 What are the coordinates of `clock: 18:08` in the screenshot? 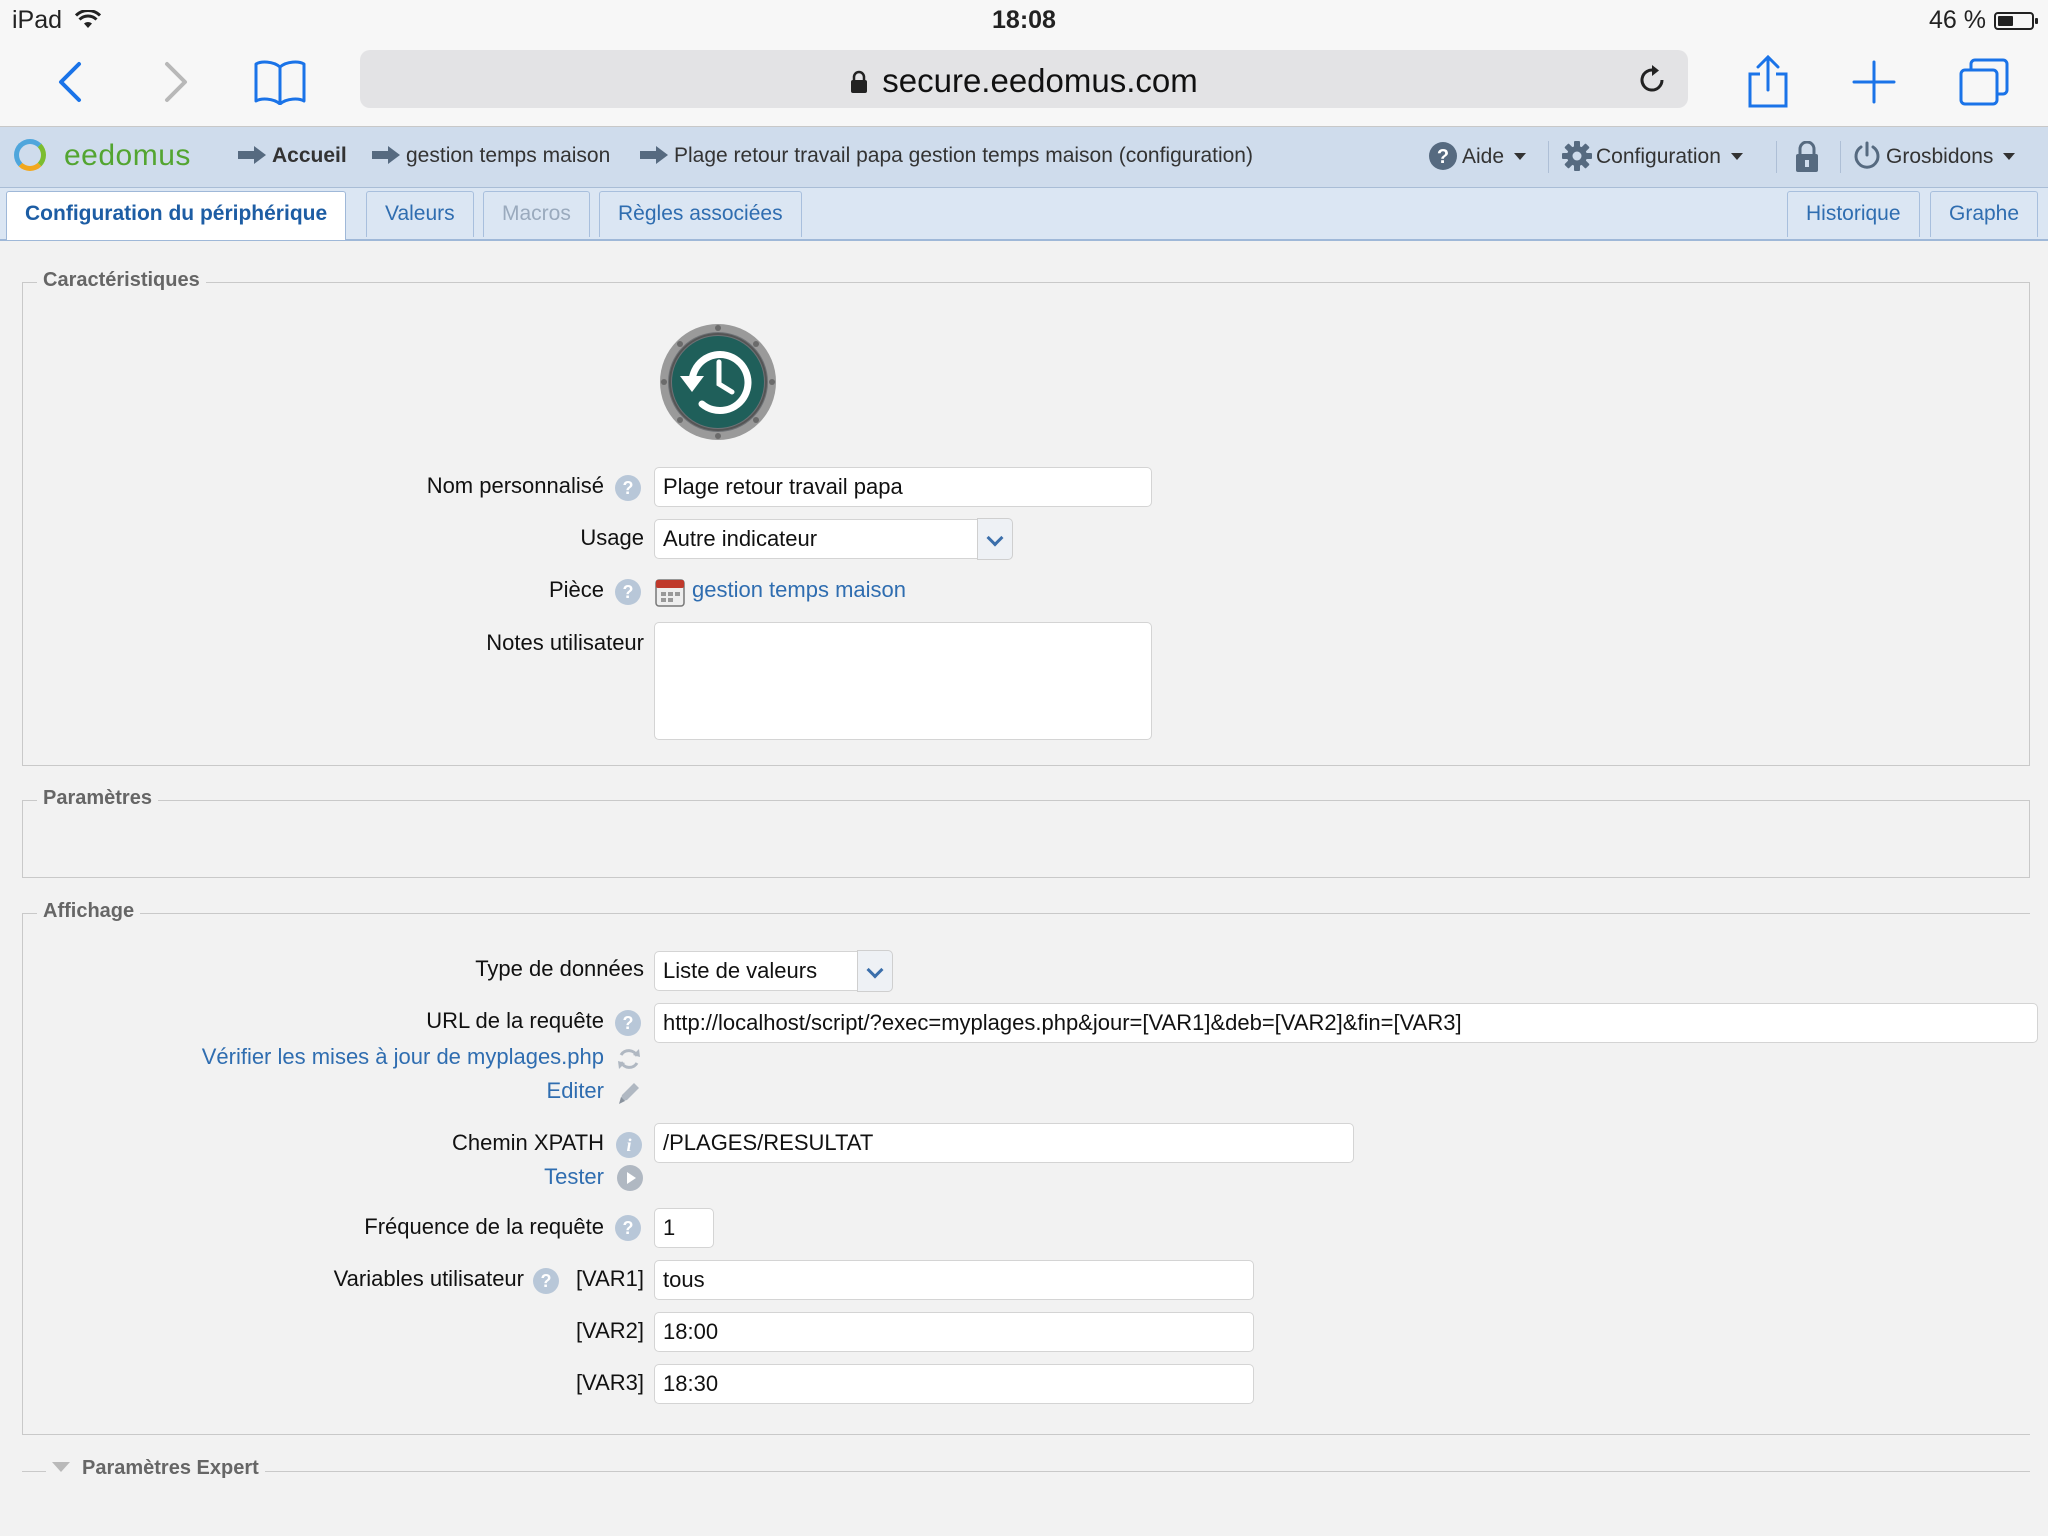 It's located at (1024, 20).